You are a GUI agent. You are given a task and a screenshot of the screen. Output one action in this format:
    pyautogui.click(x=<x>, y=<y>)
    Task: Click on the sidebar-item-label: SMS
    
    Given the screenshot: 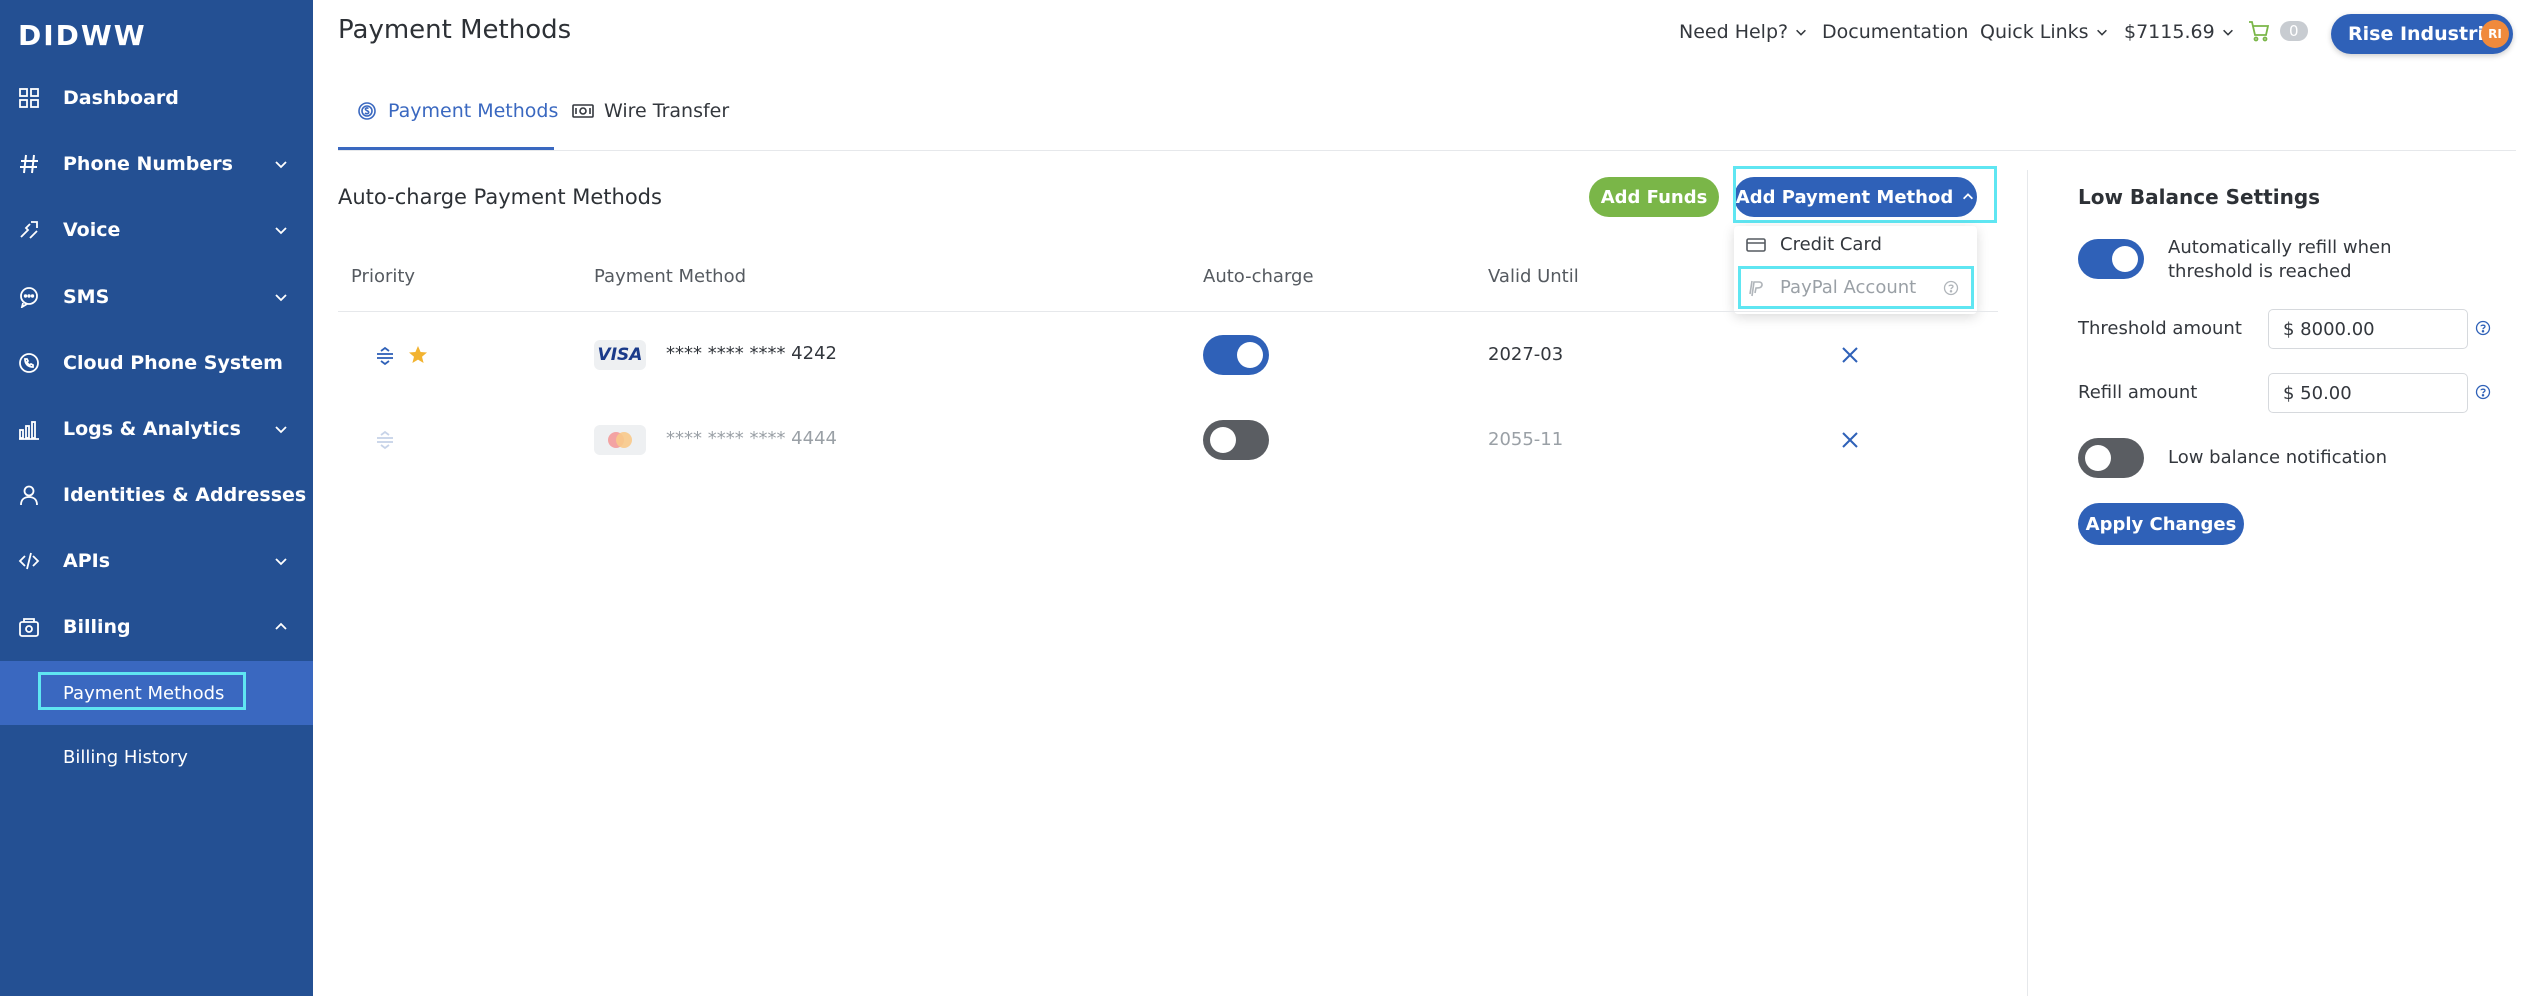 What is the action you would take?
    pyautogui.click(x=86, y=297)
    